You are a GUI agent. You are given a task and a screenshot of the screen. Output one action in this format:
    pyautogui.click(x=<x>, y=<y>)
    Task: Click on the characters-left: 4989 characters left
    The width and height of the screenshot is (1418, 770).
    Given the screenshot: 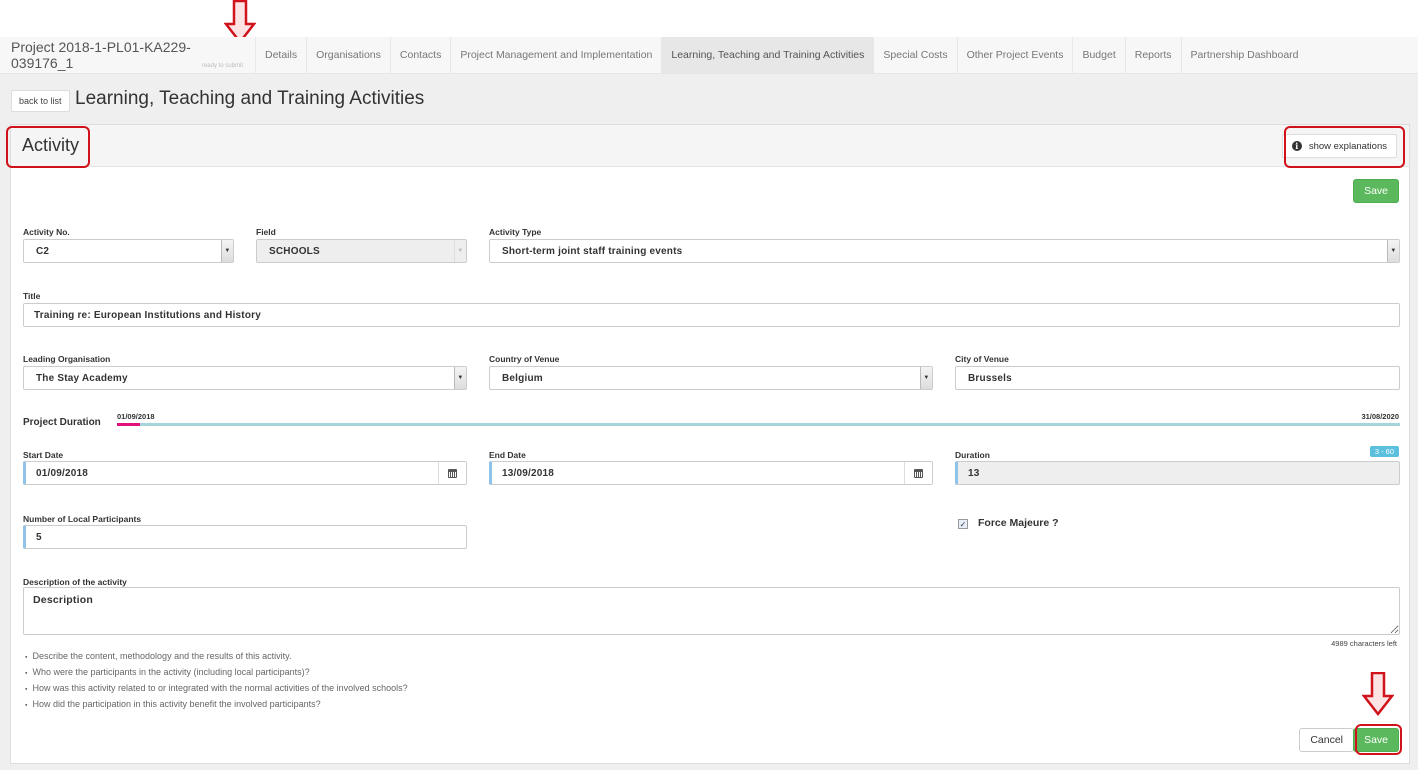 What is the action you would take?
    pyautogui.click(x=1364, y=643)
    